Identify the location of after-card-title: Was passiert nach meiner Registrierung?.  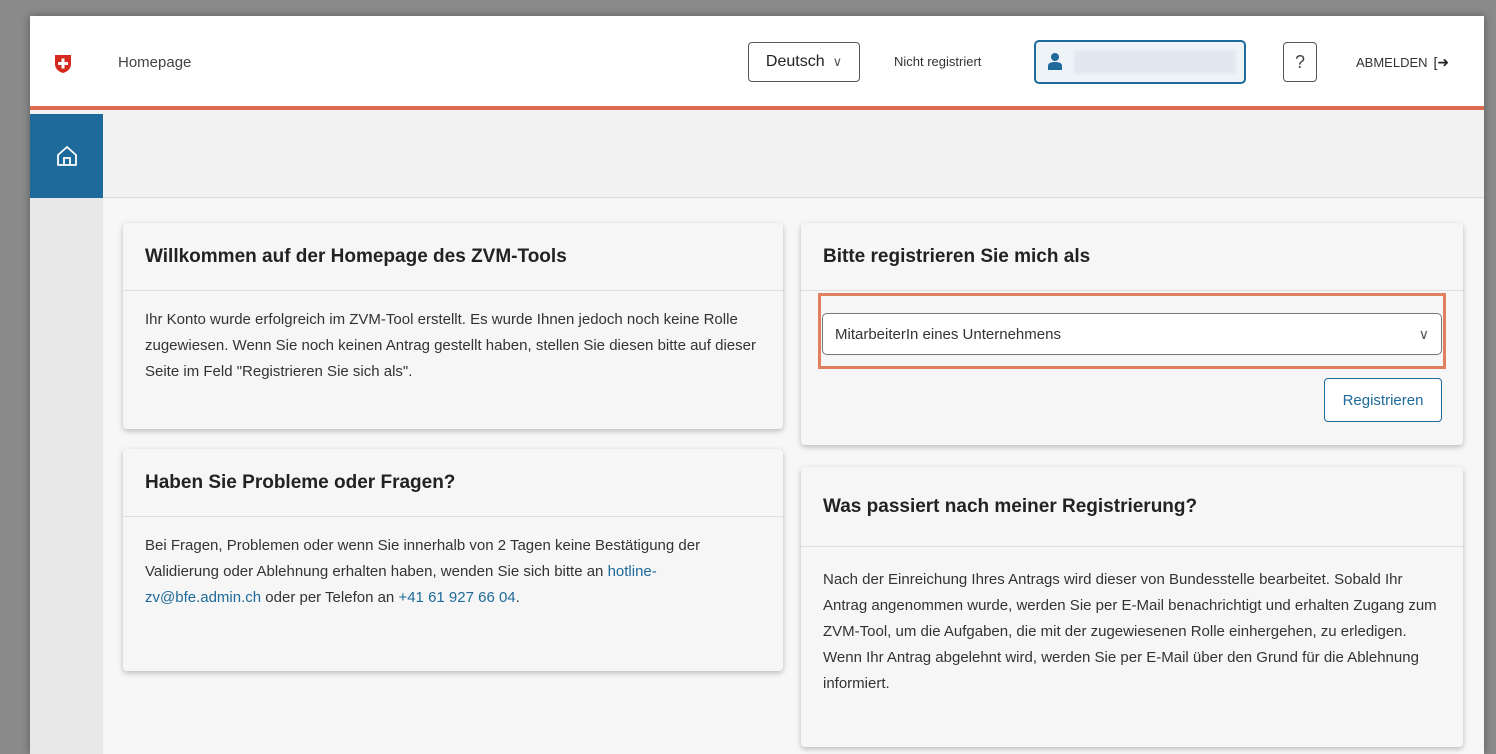
(1132, 507).